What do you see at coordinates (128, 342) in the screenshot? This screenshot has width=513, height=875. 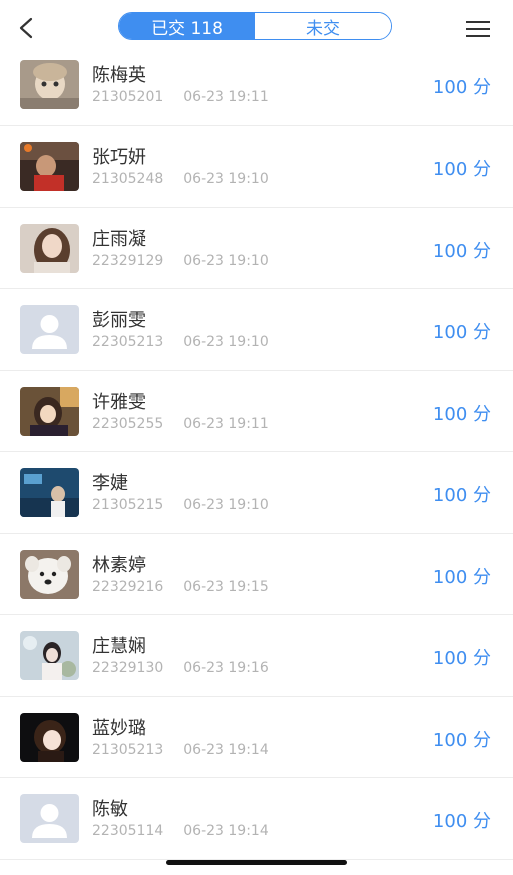 I see `student-id: 22305213` at bounding box center [128, 342].